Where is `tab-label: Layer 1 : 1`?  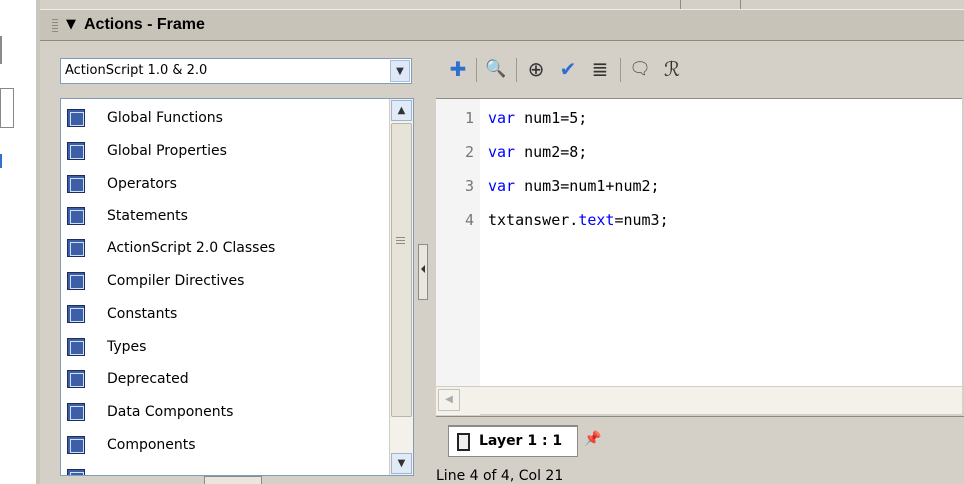
tab-label: Layer 1 : 1 is located at coordinates (521, 441).